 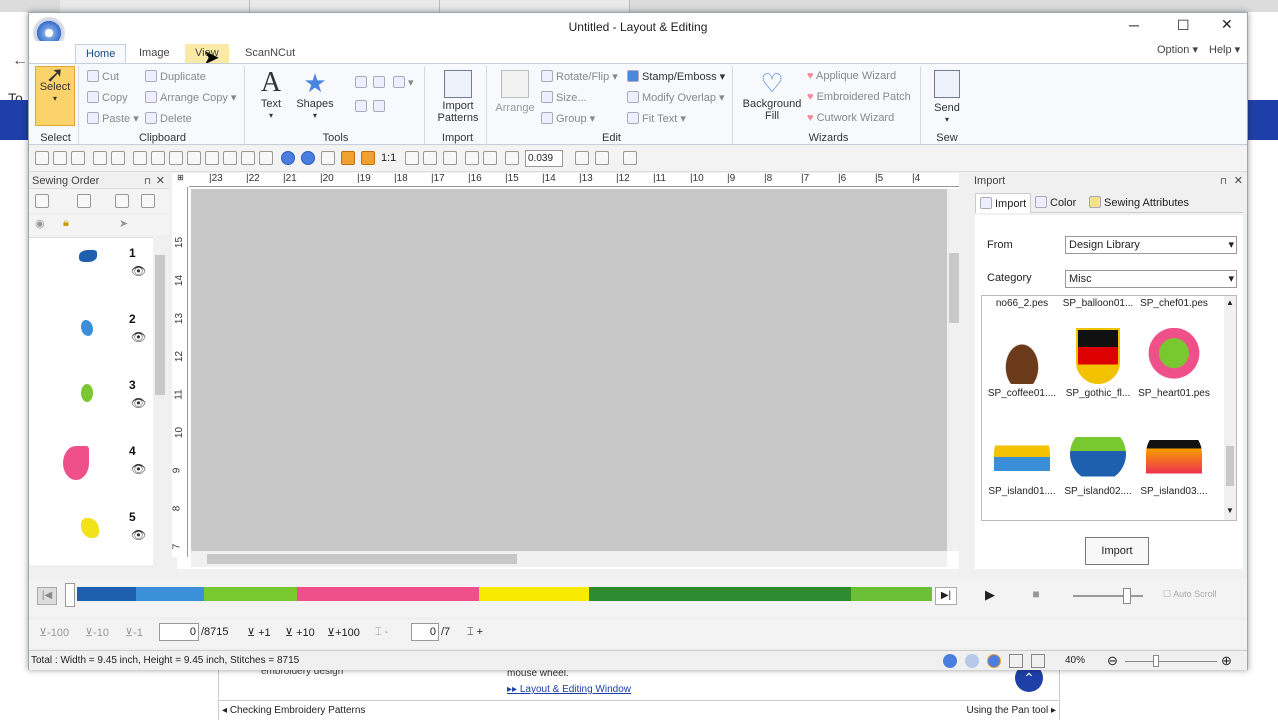 What do you see at coordinates (579, 76) in the screenshot?
I see `rotate-flip-button: Rotate/Flip ▾` at bounding box center [579, 76].